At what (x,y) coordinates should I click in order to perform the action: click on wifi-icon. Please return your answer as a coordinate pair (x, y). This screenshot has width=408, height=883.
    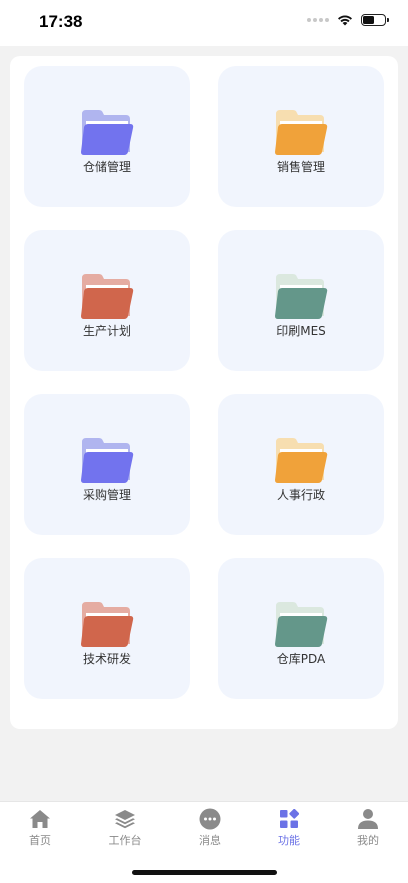
    Looking at the image, I should click on (345, 20).